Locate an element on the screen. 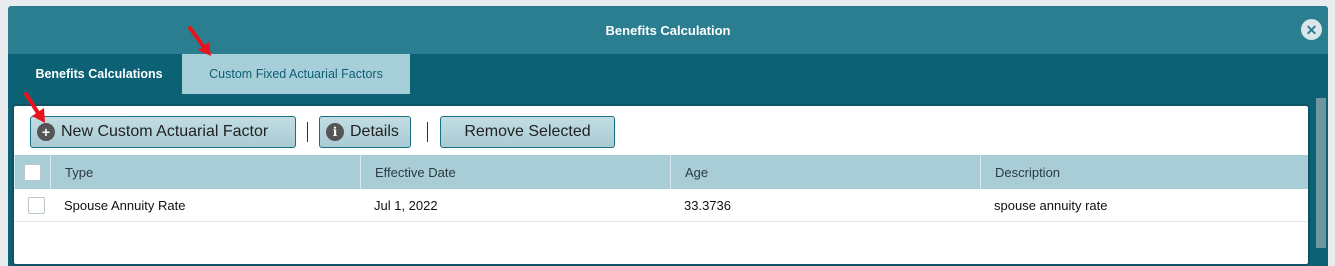  column-header-effective-date: Effective Date is located at coordinates (515, 172).